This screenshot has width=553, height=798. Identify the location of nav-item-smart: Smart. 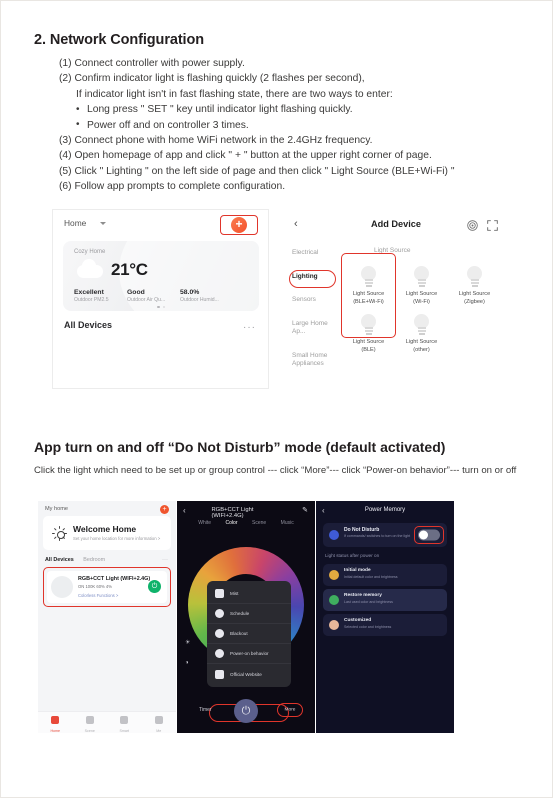
(124, 722).